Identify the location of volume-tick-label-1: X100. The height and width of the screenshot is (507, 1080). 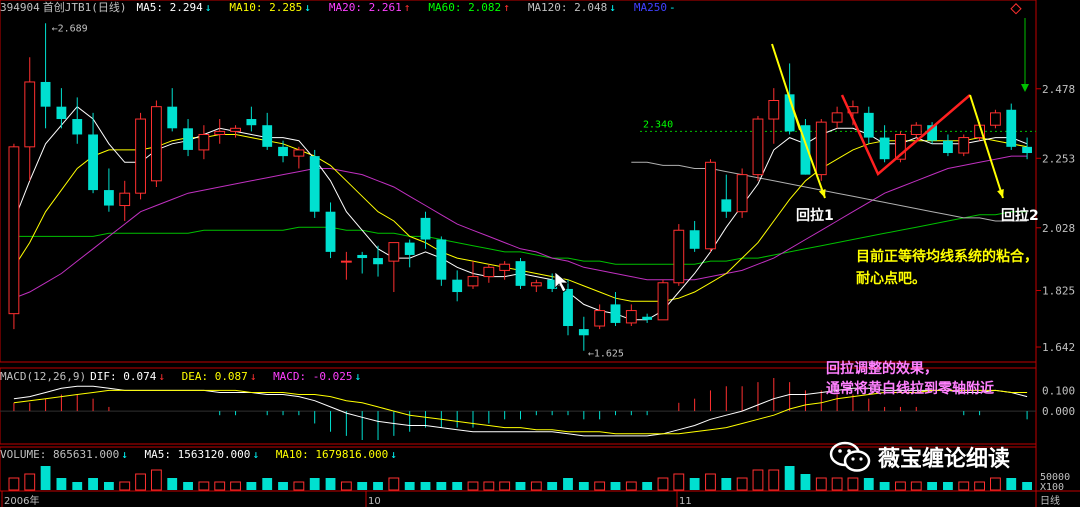
(1052, 487).